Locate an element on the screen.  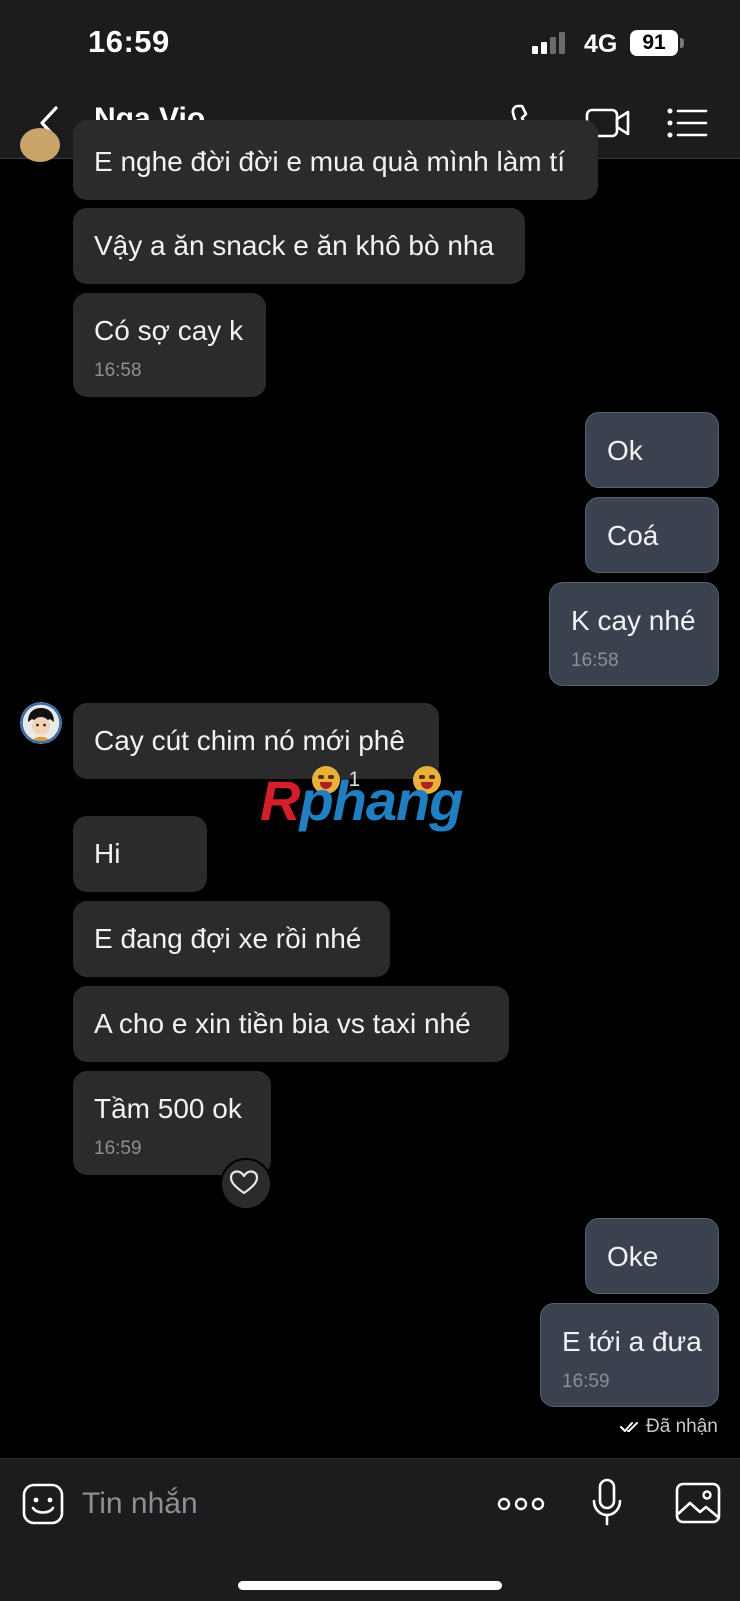
message-bubble-incoming: E đang đợi xe rồi nhé is located at coordinates (231, 939).